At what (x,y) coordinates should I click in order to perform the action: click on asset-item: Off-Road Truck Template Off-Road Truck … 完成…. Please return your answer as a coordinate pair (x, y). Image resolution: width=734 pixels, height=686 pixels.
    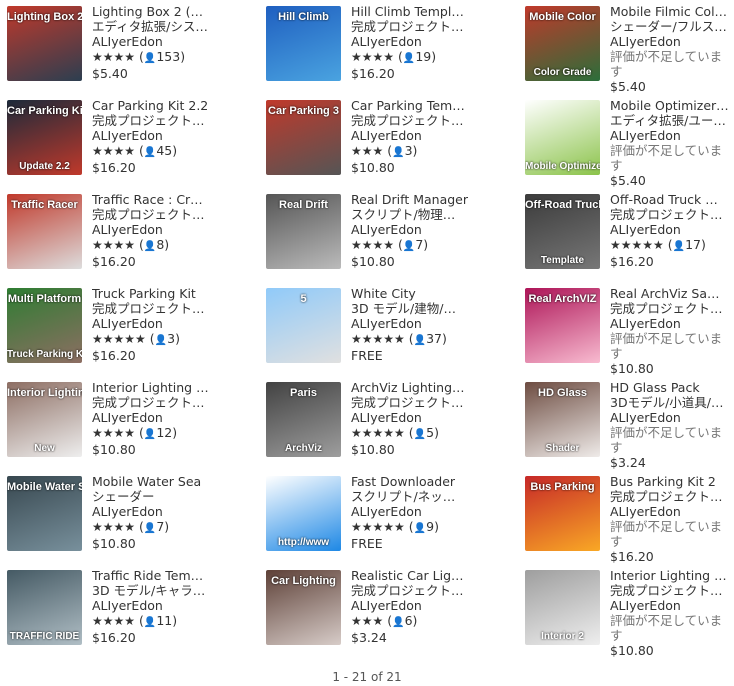
    Looking at the image, I should click on (626, 237).